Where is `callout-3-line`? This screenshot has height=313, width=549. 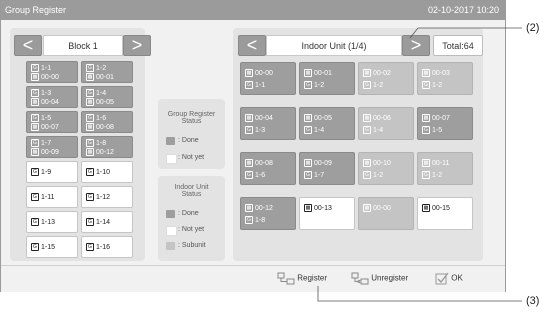
callout-3-line is located at coordinates (419, 294).